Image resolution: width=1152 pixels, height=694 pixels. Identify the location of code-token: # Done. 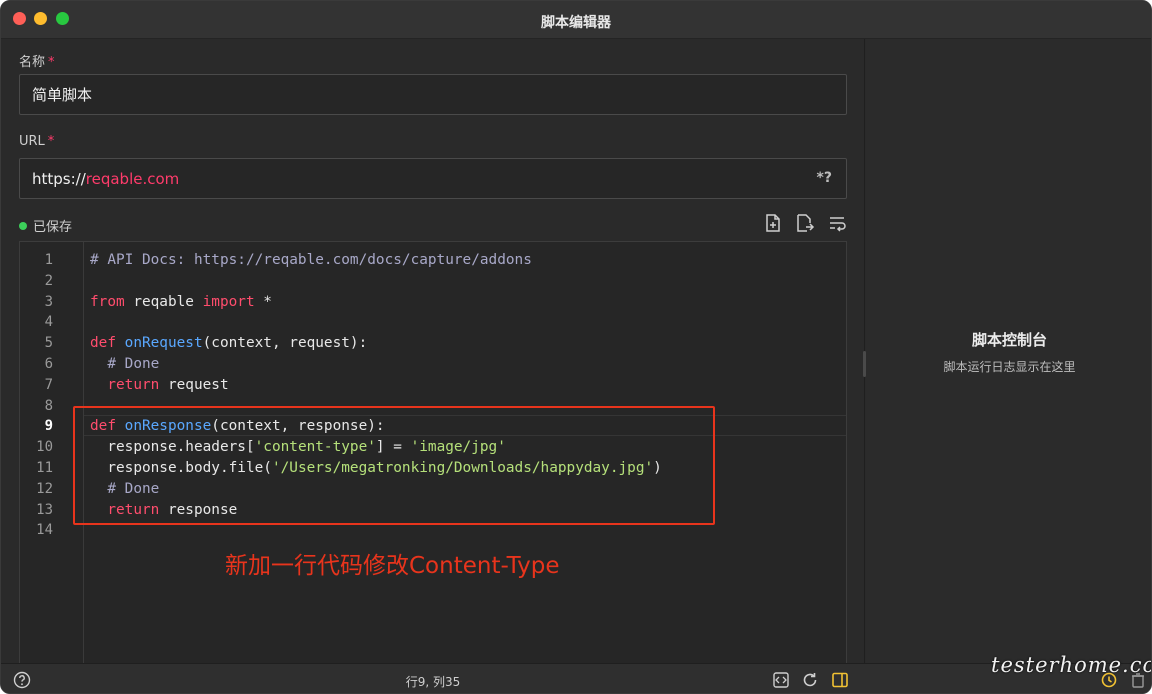
(125, 364).